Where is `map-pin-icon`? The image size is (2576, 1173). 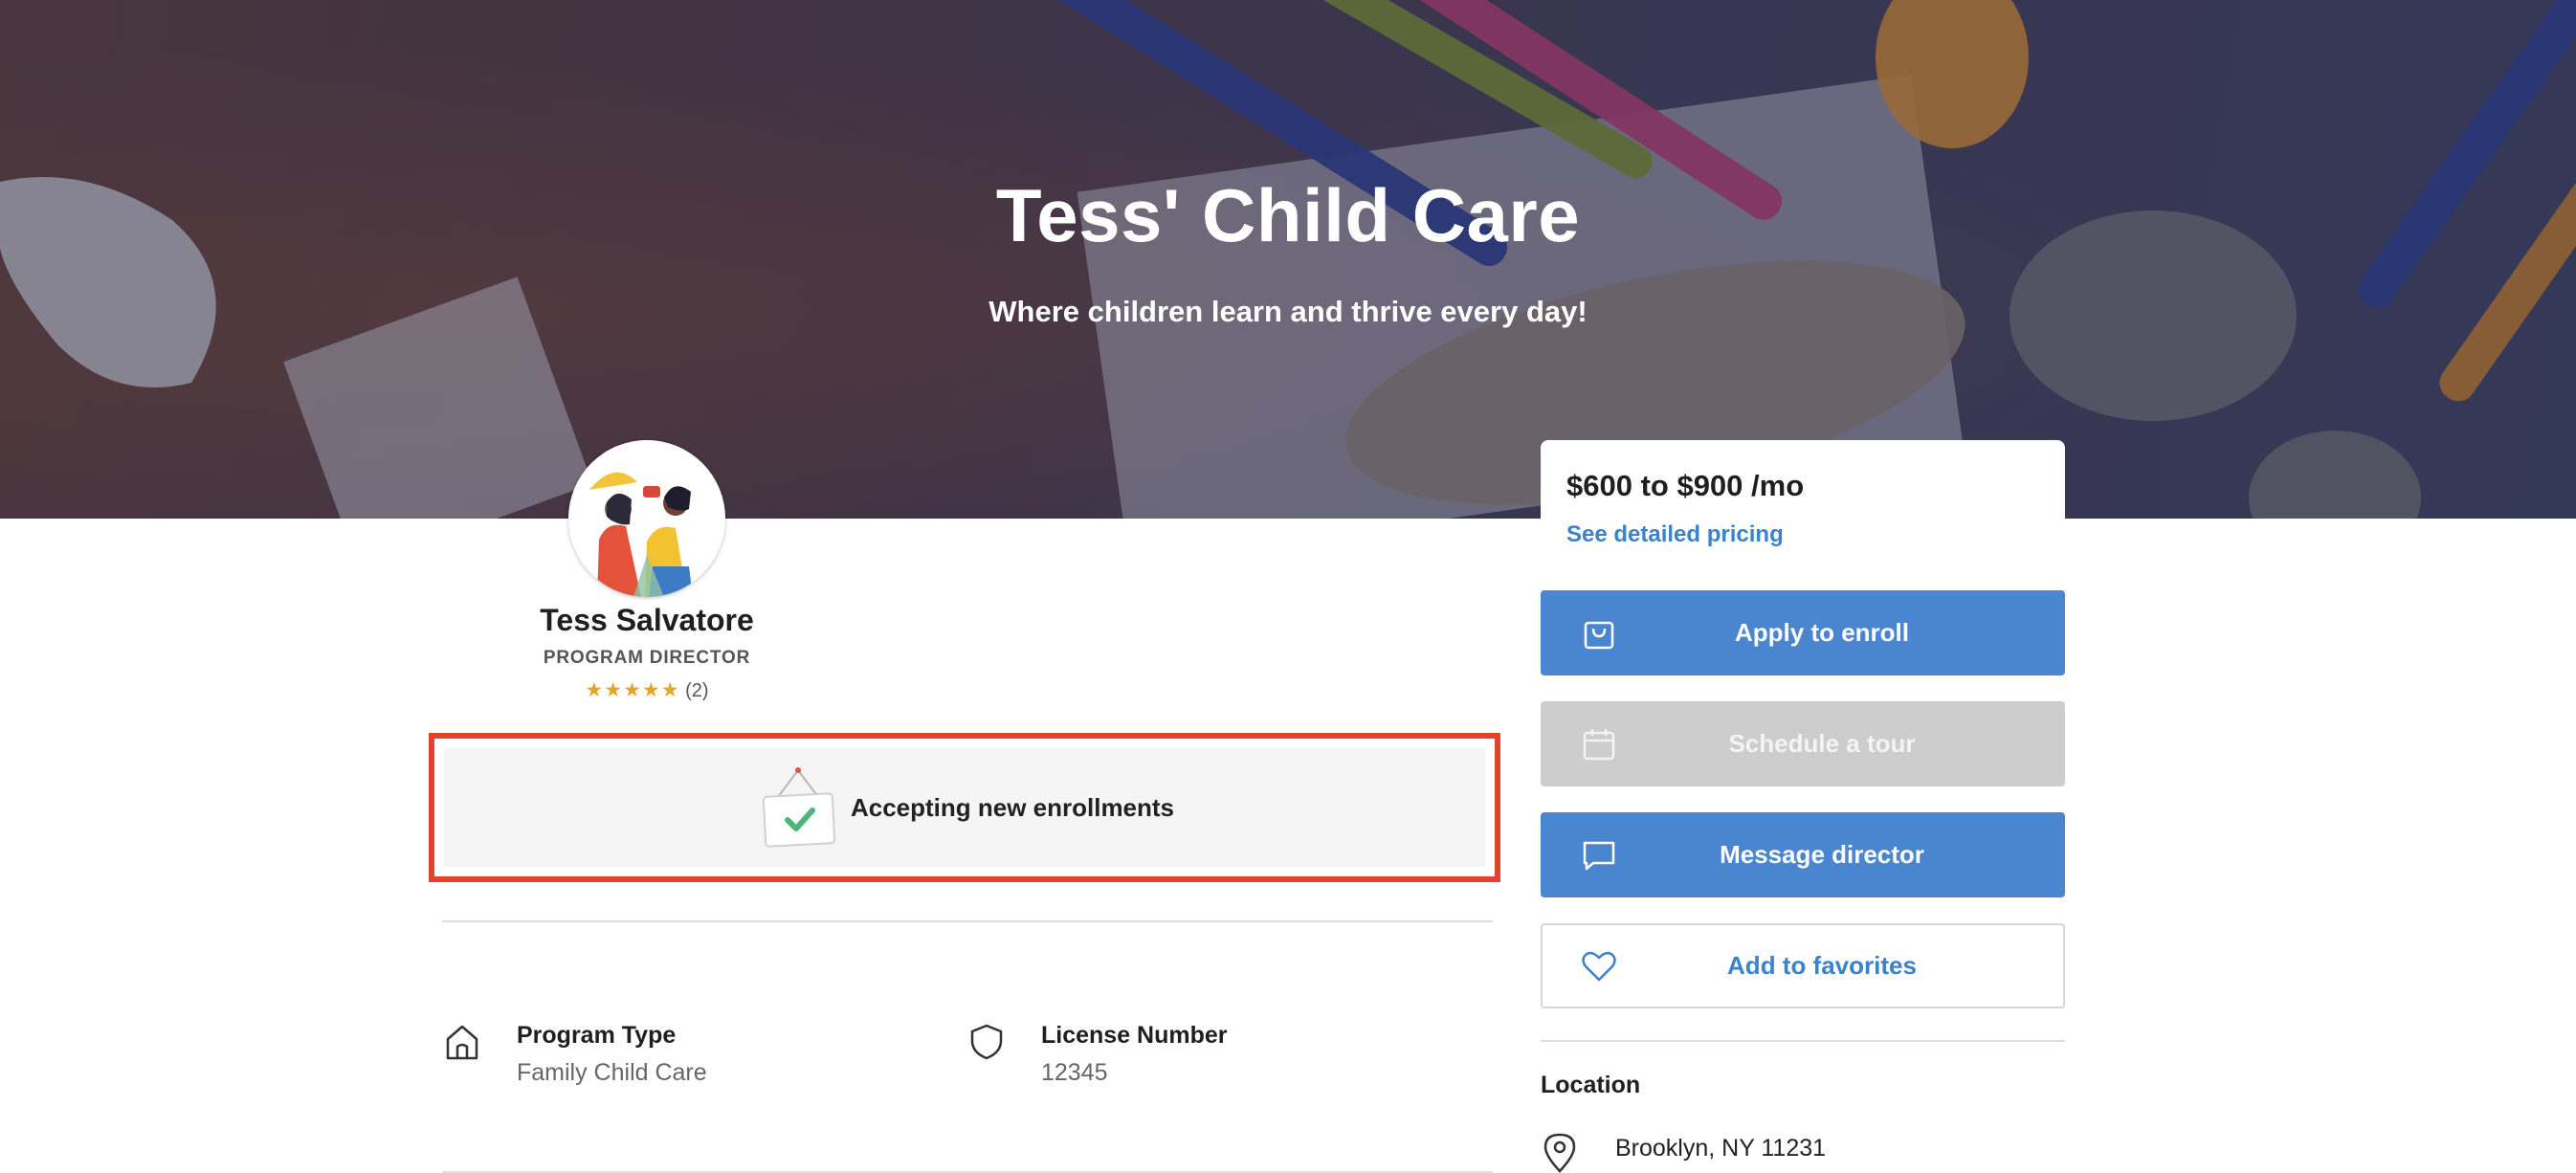 map-pin-icon is located at coordinates (1559, 1153).